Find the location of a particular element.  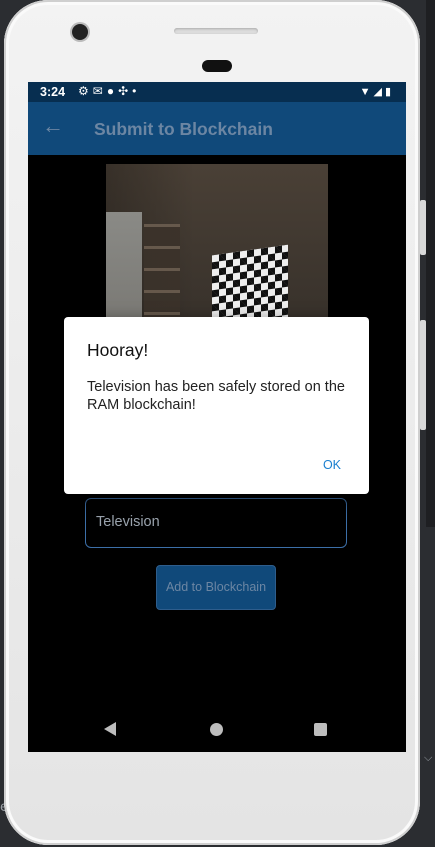

notification-icons: ⚙✉●✣• is located at coordinates (109, 91).